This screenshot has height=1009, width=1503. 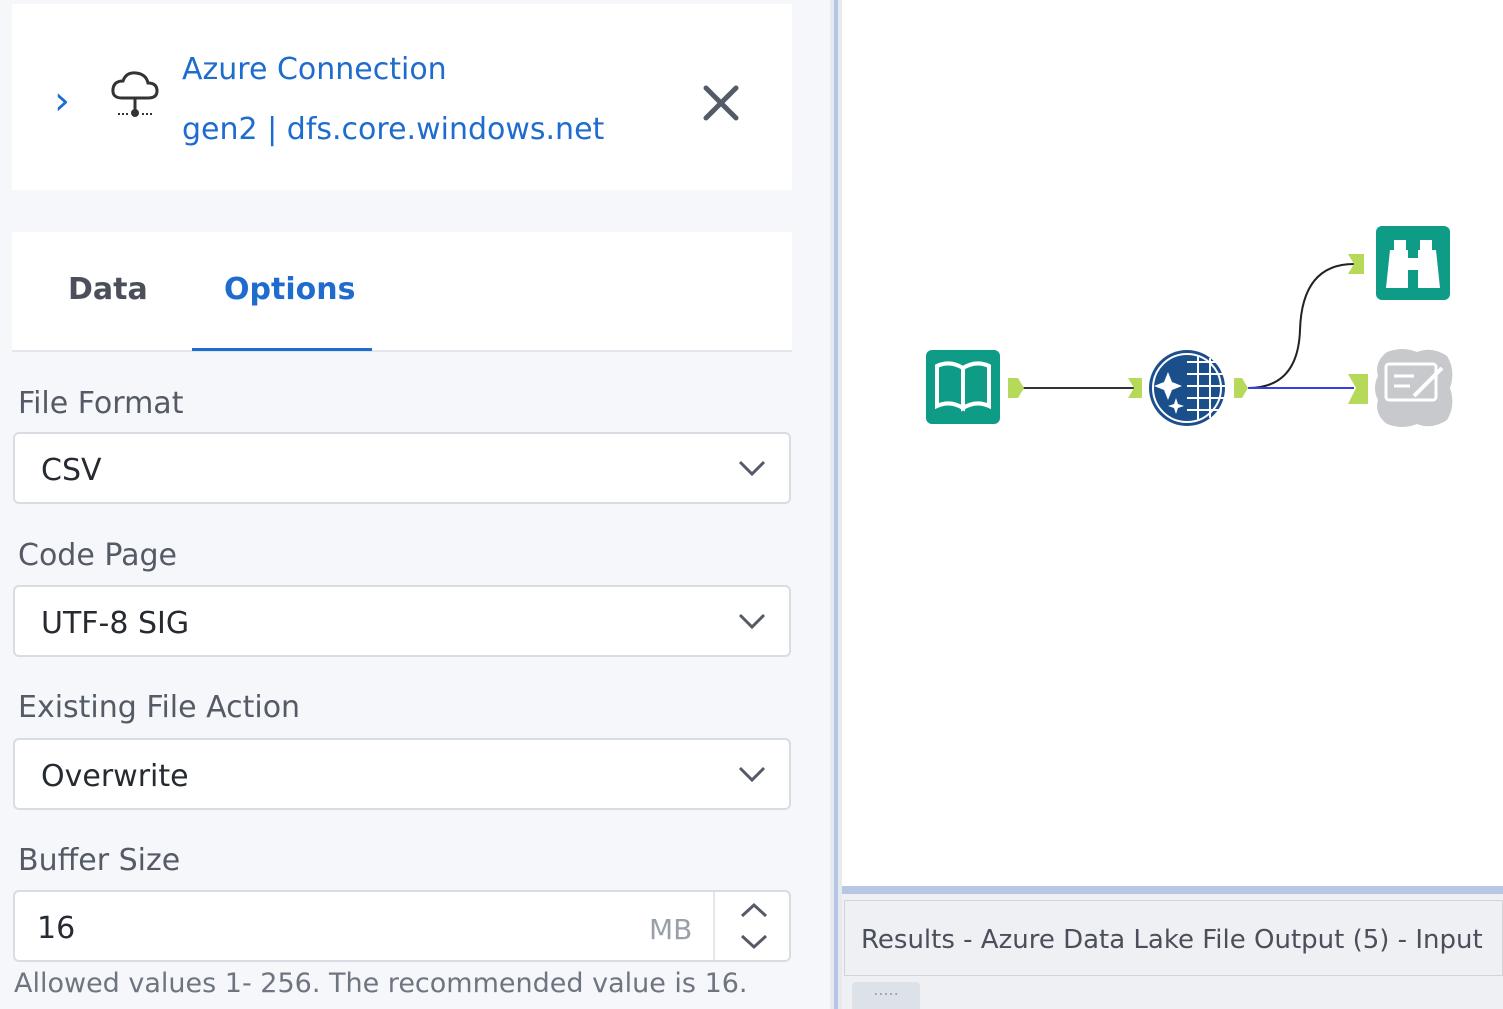 What do you see at coordinates (71, 470) in the screenshot?
I see `file-format-value: CSV` at bounding box center [71, 470].